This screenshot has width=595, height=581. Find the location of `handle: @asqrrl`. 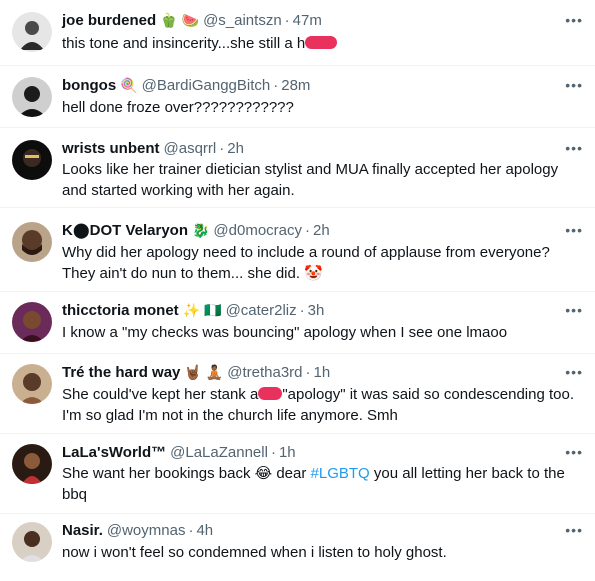

handle: @asqrrl is located at coordinates (190, 148).